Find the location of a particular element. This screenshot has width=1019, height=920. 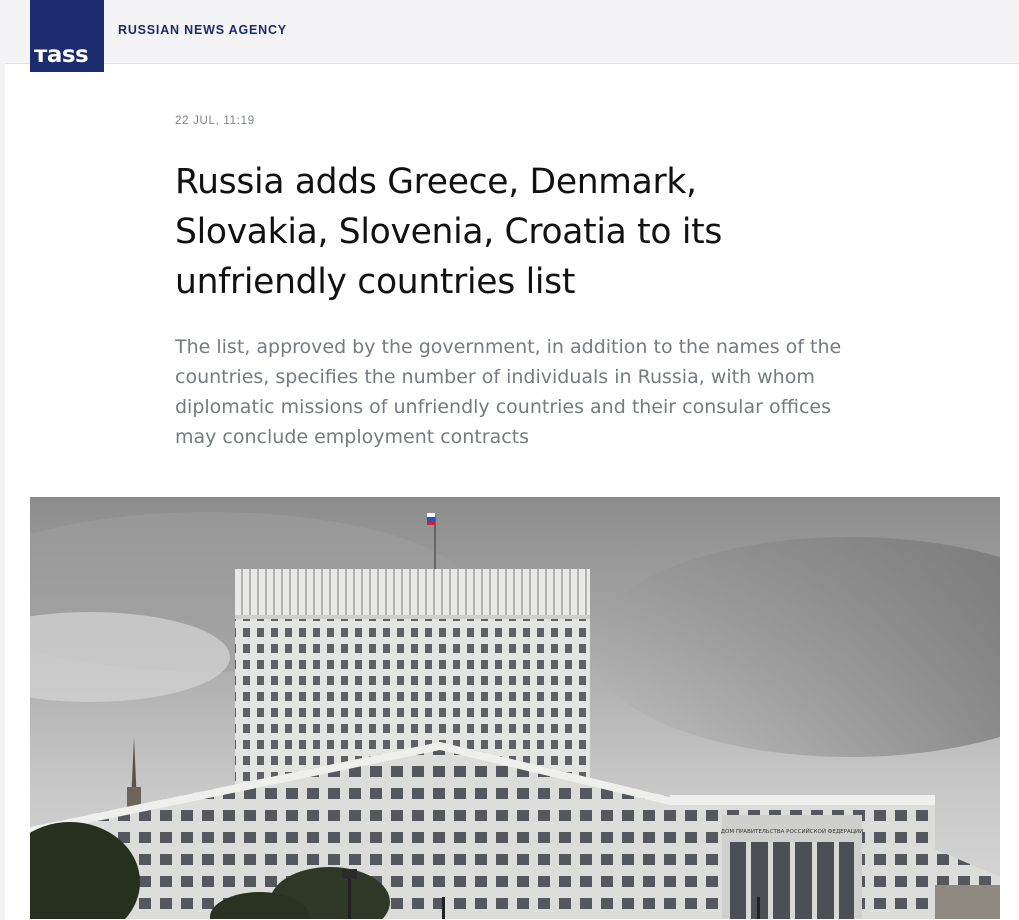

tass-logo: тass is located at coordinates (67, 36).